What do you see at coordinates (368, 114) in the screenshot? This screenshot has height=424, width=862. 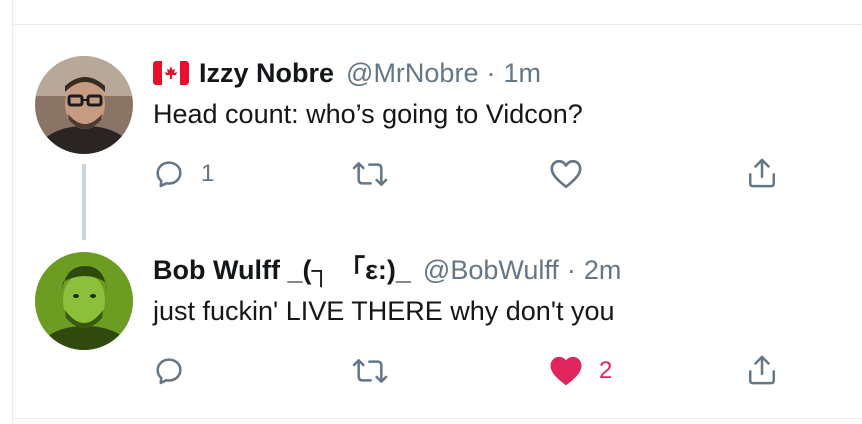 I see `tweet-text: Head count: who’s going to Vidcon?` at bounding box center [368, 114].